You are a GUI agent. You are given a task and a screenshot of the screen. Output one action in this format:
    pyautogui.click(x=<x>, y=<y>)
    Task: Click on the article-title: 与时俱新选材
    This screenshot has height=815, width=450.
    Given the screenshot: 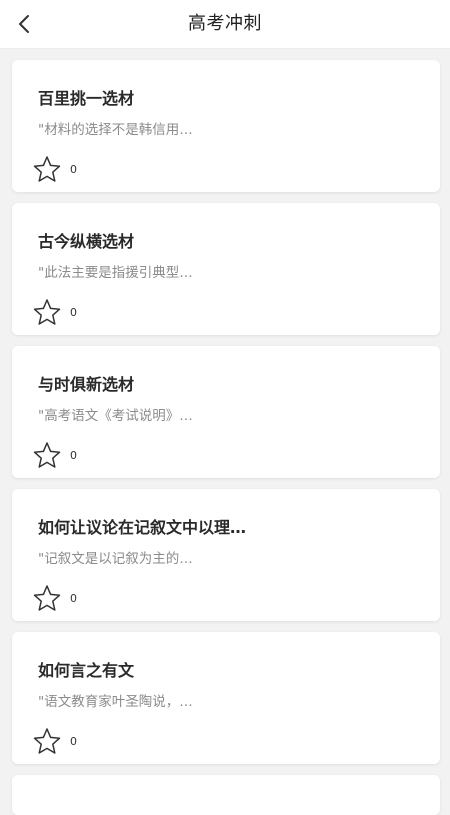 What is the action you would take?
    pyautogui.click(x=86, y=384)
    